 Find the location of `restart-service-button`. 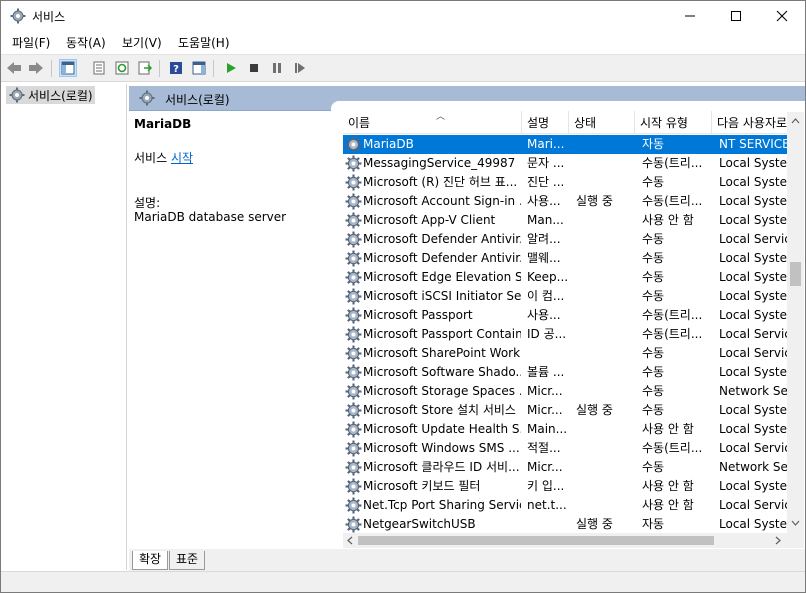

restart-service-button is located at coordinates (300, 68).